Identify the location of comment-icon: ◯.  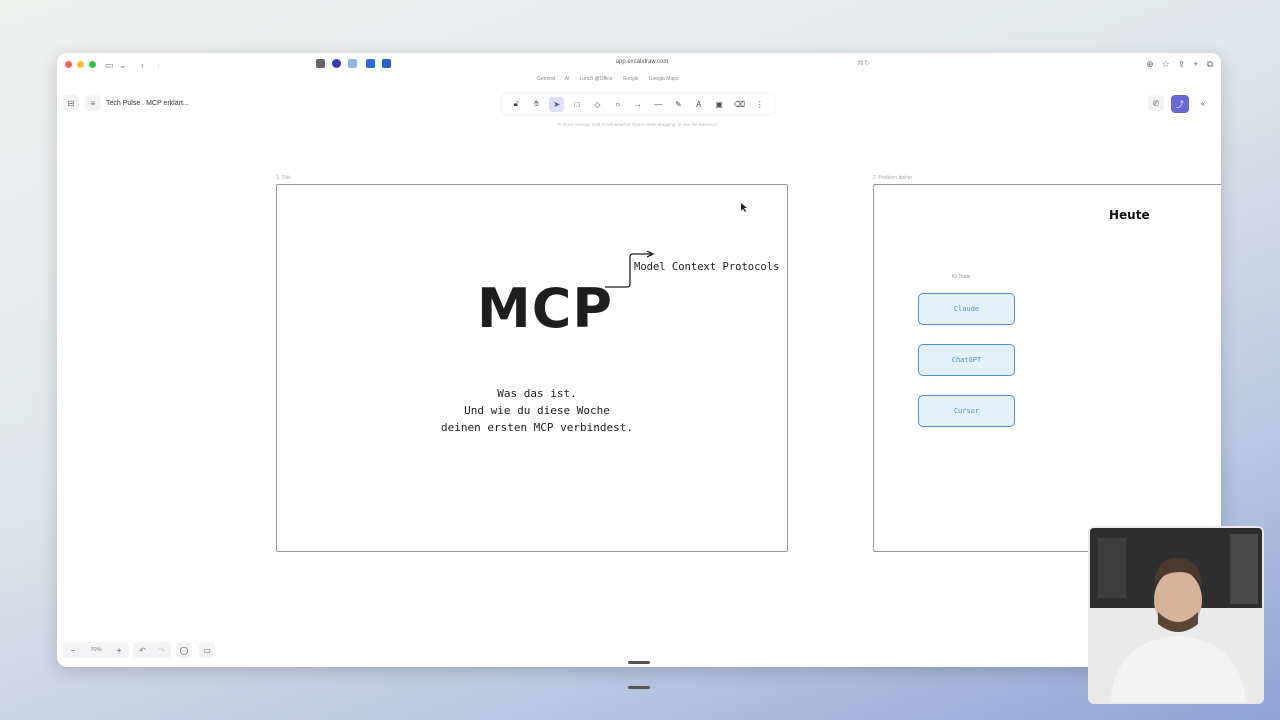
(184, 650).